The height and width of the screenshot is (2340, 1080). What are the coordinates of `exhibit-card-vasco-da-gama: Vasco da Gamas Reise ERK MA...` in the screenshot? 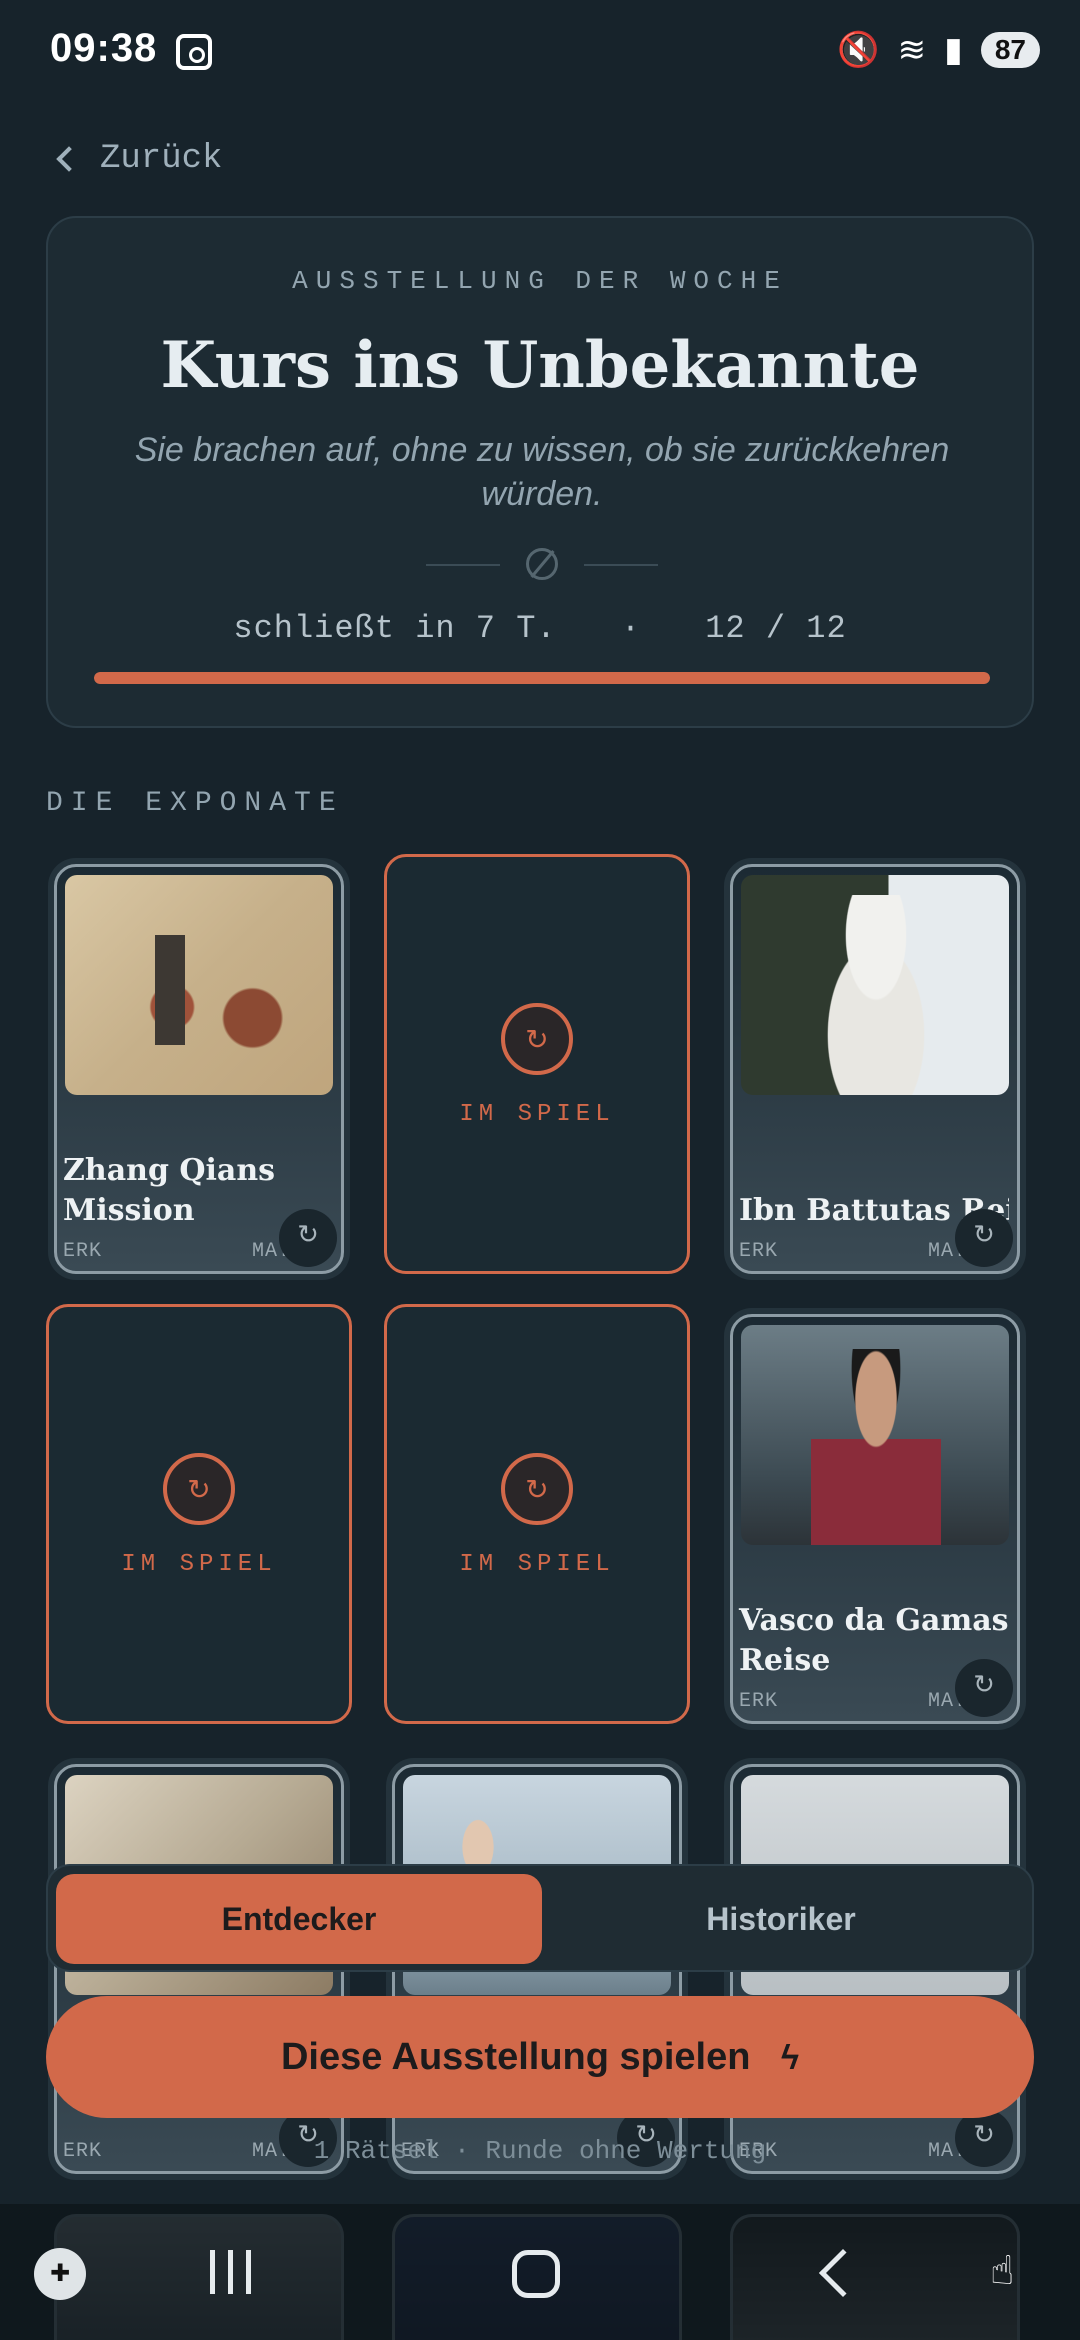 It's located at (875, 1519).